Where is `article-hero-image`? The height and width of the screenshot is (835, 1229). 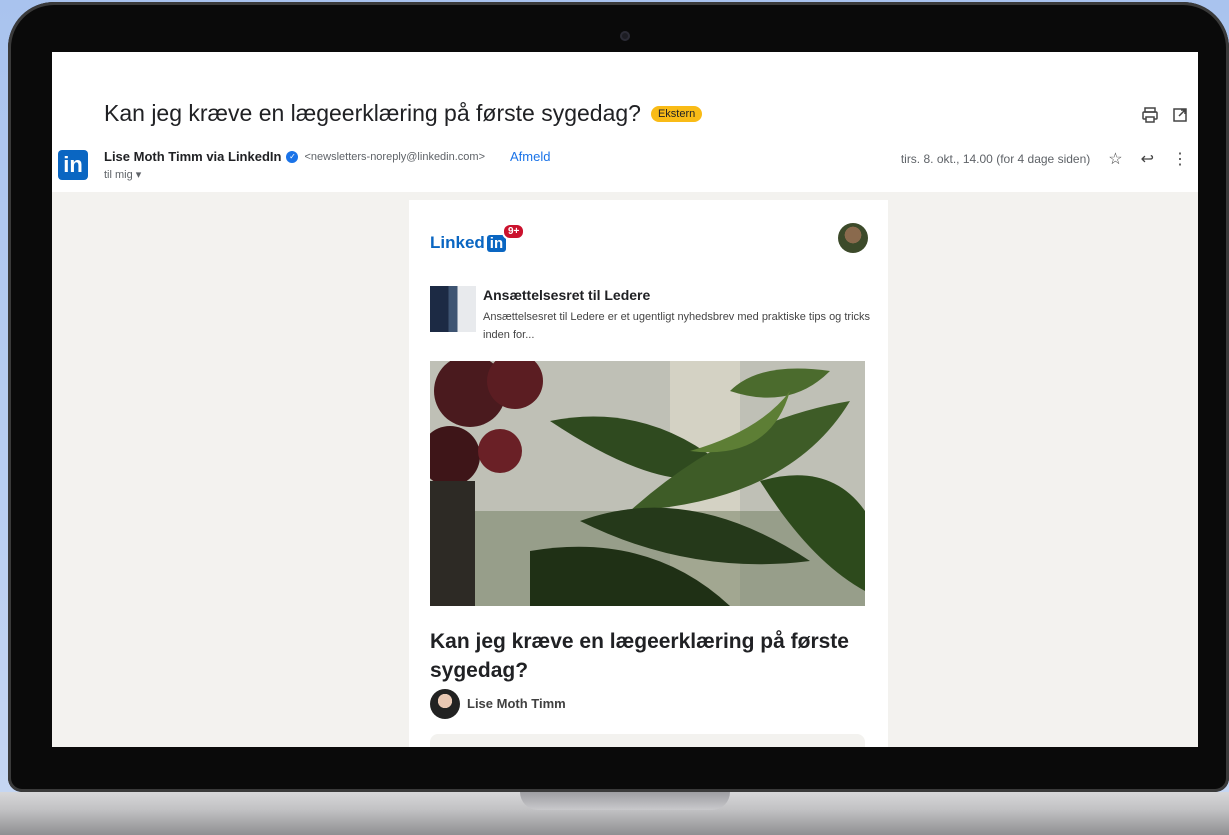 article-hero-image is located at coordinates (647, 483).